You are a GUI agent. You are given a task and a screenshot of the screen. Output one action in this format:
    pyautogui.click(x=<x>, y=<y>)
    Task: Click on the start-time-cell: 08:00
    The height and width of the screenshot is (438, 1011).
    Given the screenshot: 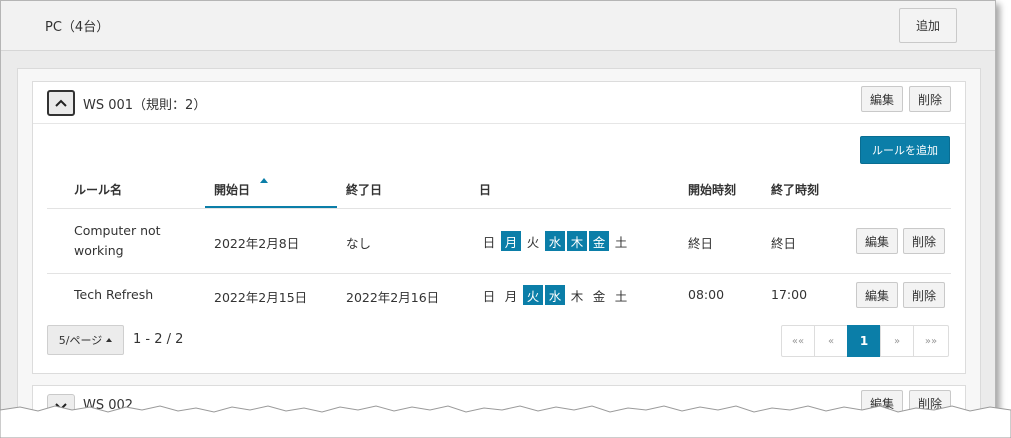 What is the action you would take?
    pyautogui.click(x=706, y=294)
    